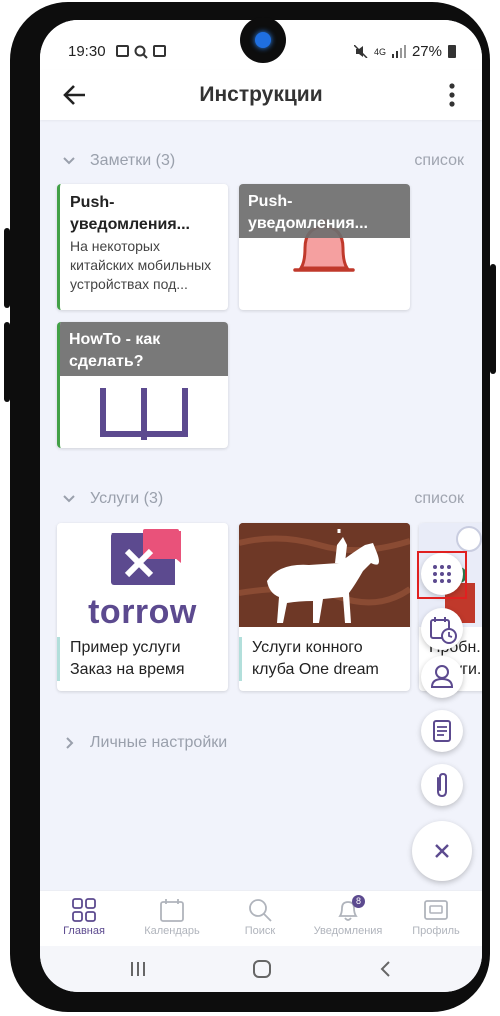  What do you see at coordinates (84, 931) in the screenshot?
I see `nav-home-label: Главная` at bounding box center [84, 931].